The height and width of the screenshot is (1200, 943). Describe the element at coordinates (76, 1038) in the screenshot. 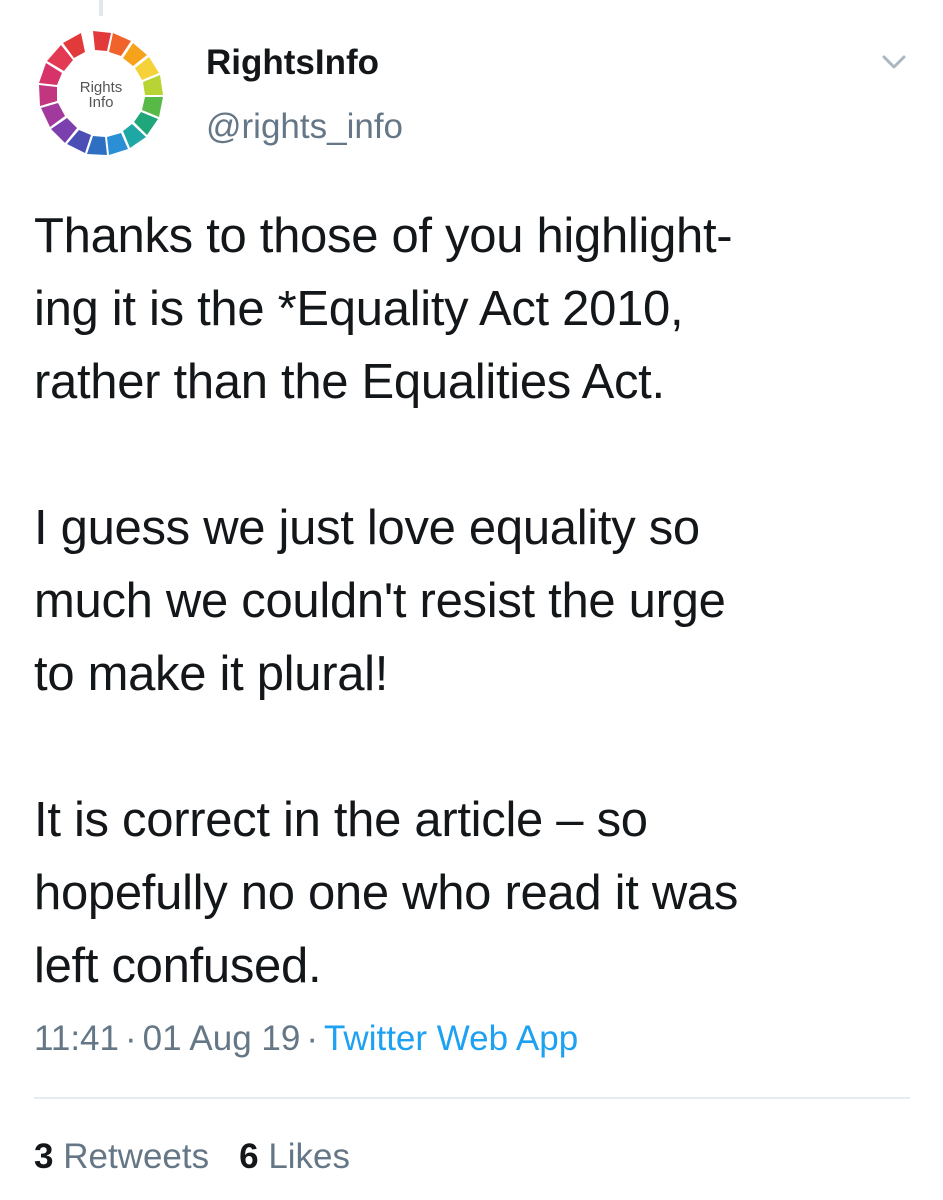

I see `tweet-time: 11:41` at that location.